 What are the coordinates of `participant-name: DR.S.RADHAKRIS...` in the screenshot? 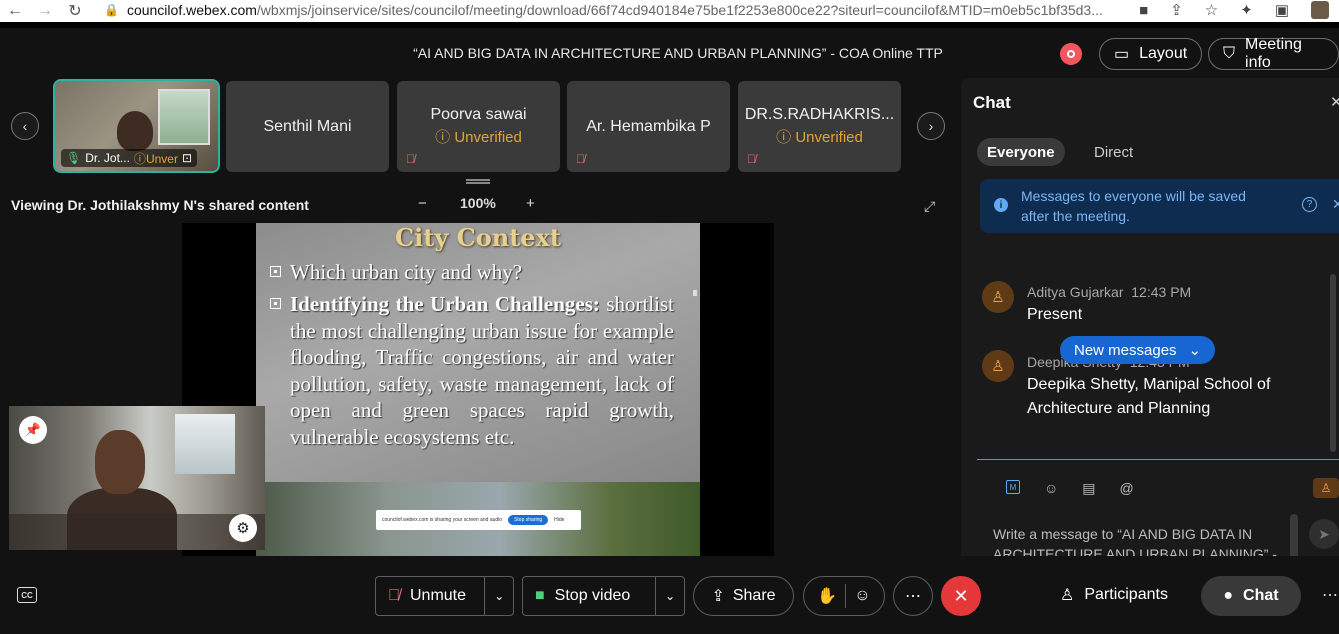 It's located at (819, 114).